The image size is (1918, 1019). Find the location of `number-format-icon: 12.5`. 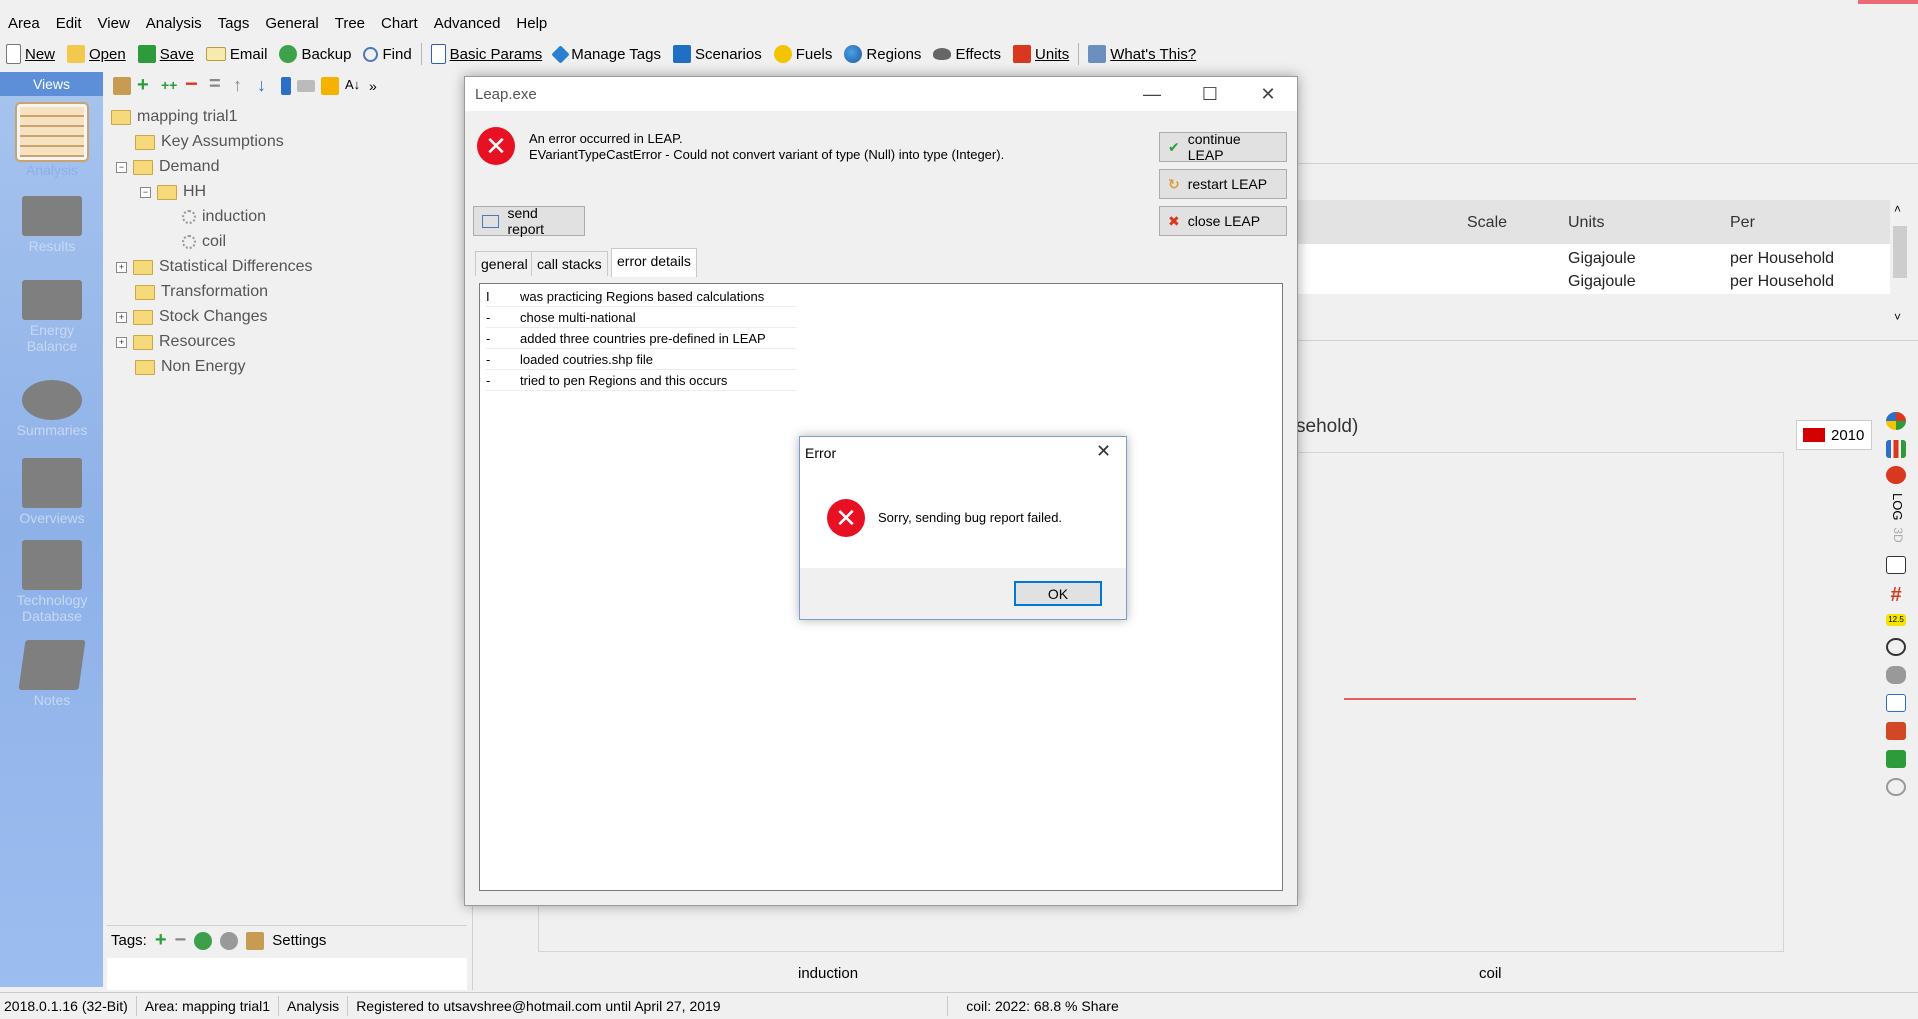

number-format-icon: 12.5 is located at coordinates (1896, 620).